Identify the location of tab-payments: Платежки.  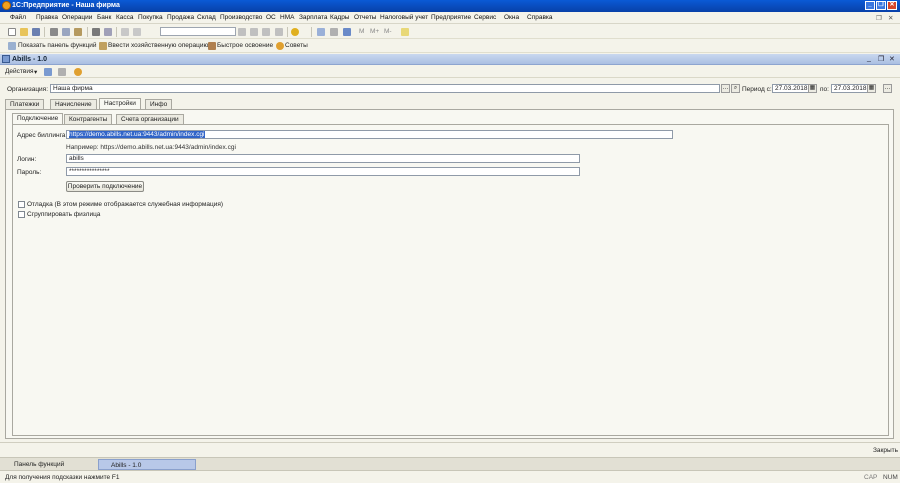
(25, 104).